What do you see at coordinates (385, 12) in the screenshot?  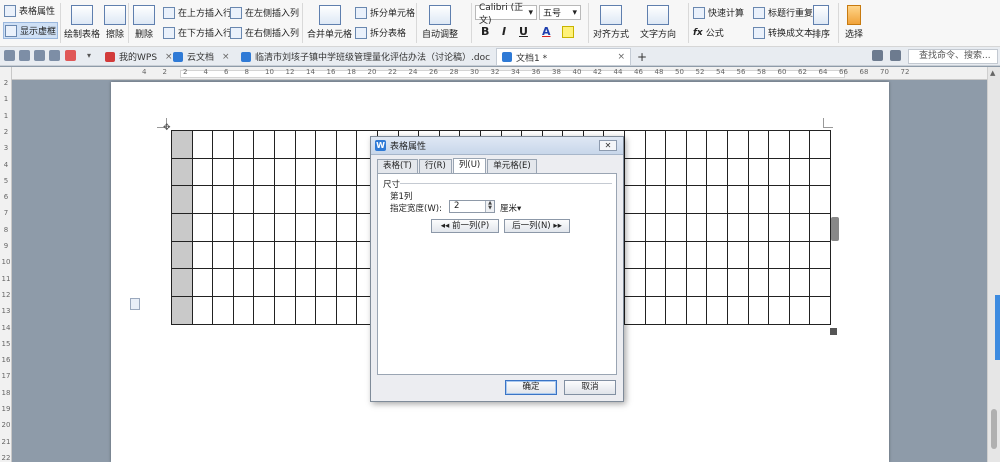 I see `split-cells-button: 拆分单元格` at bounding box center [385, 12].